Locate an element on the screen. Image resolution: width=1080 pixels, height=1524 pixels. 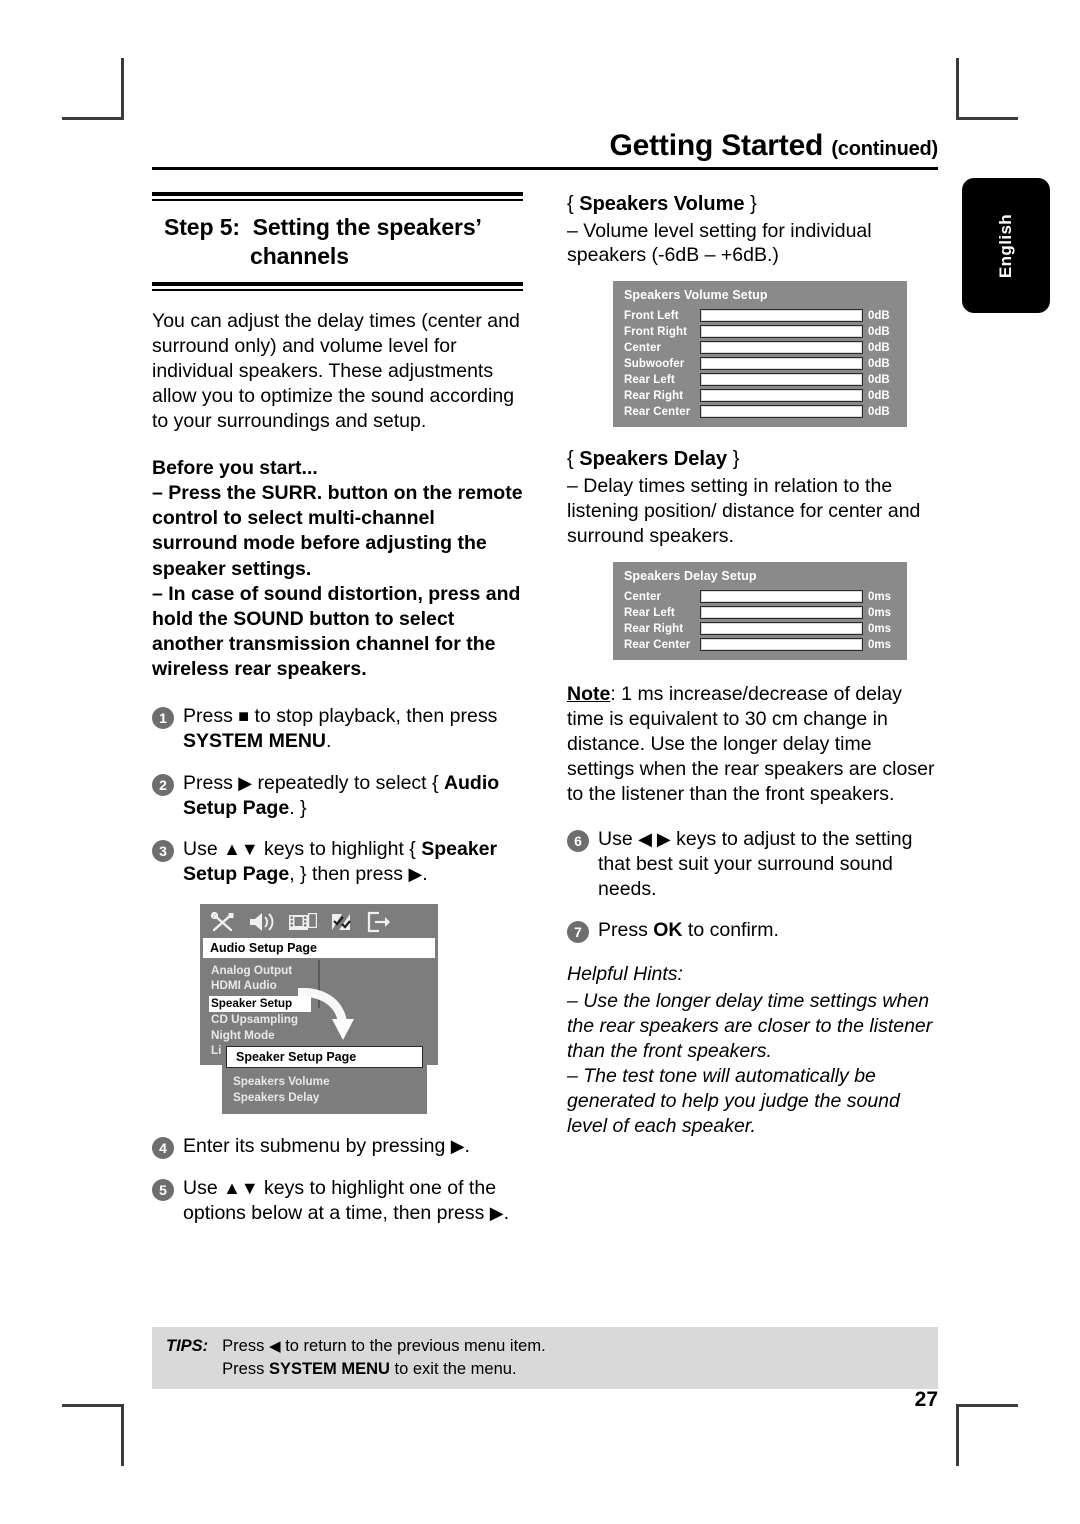
volume-row-rear-left: Rear Left 0dB is located at coordinates (760, 380).